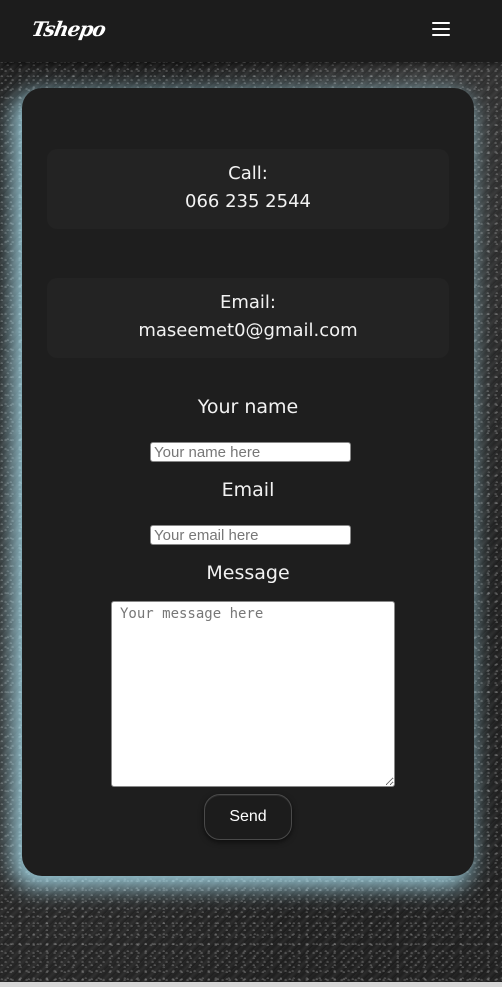  I want to click on message-textarea, so click(253, 694).